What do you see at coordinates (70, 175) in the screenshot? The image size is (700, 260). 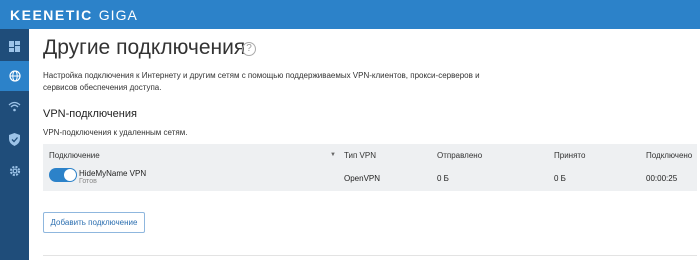 I see `toggle-knob` at bounding box center [70, 175].